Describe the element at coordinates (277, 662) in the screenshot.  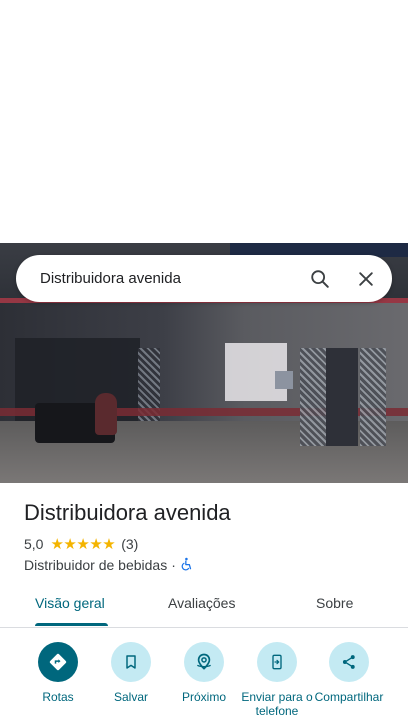
I see `send-to-phone-icon` at that location.